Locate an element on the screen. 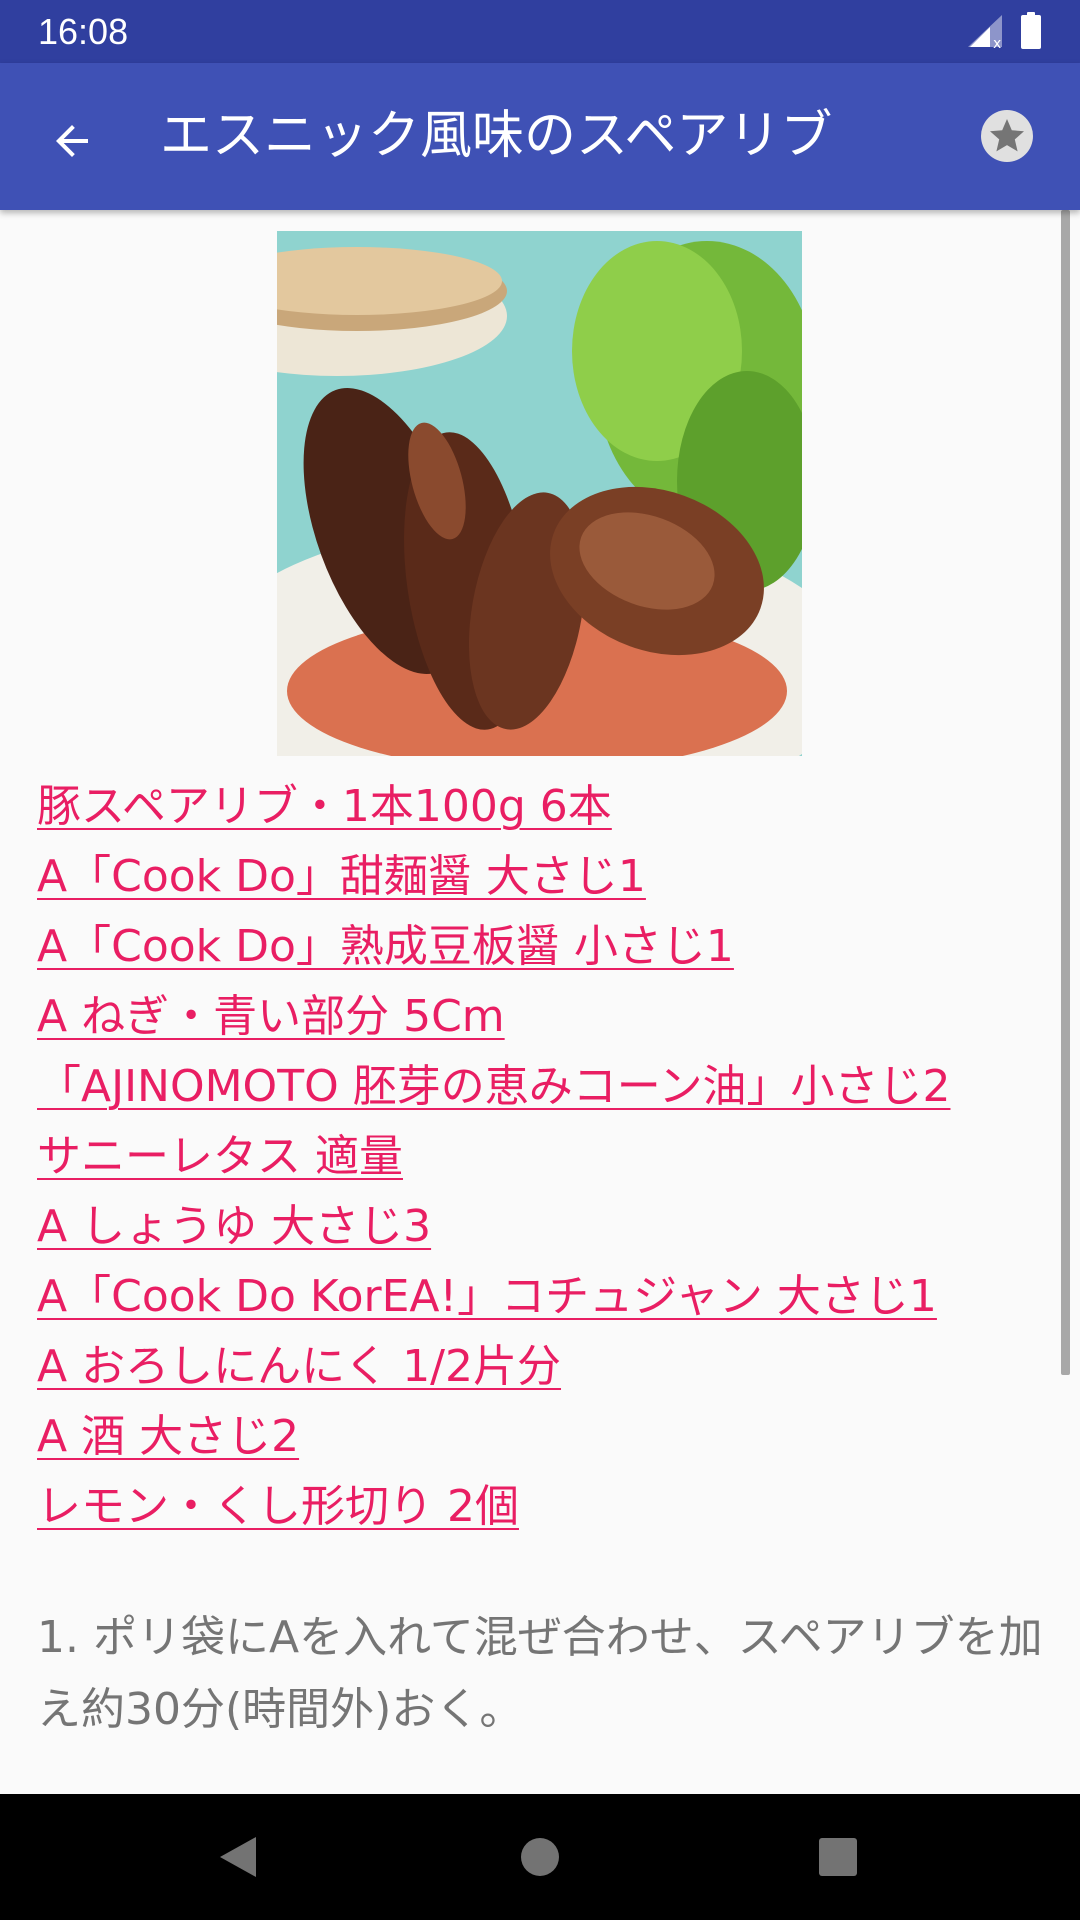 The image size is (1080, 1920). nav-home-button is located at coordinates (540, 1857).